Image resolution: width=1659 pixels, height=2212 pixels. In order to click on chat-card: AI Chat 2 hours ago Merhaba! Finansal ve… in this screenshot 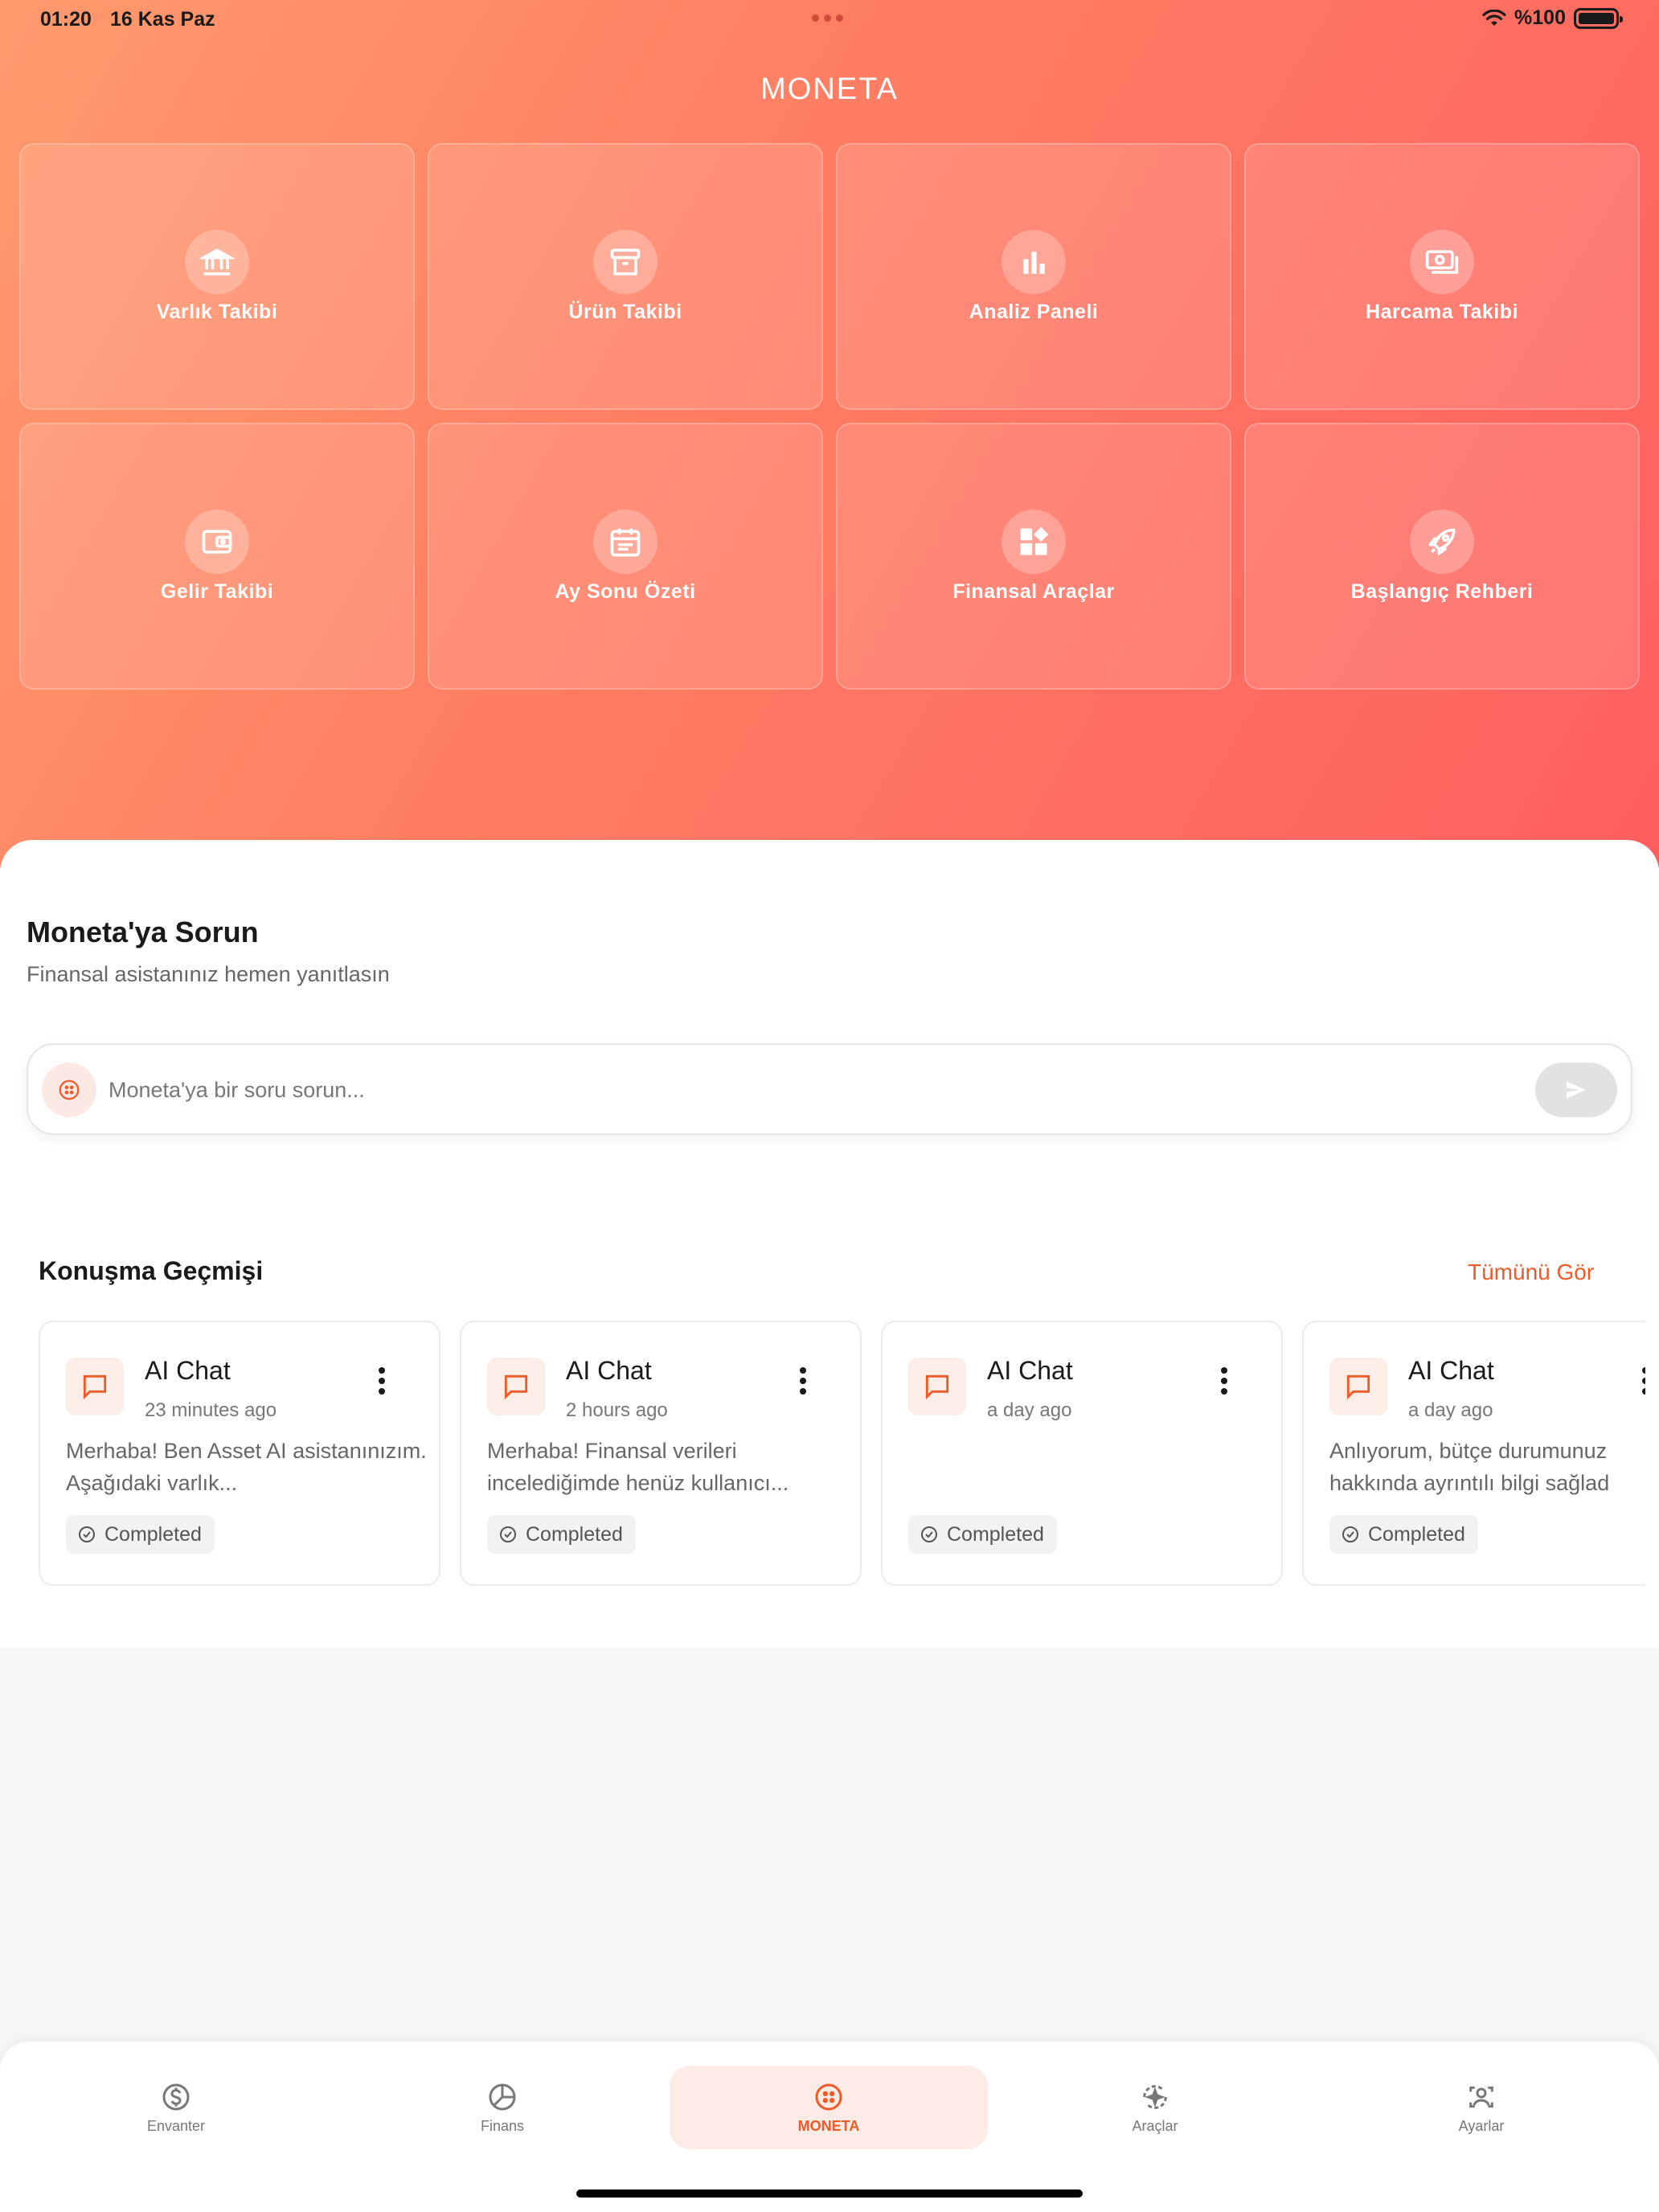, I will do `click(661, 1453)`.